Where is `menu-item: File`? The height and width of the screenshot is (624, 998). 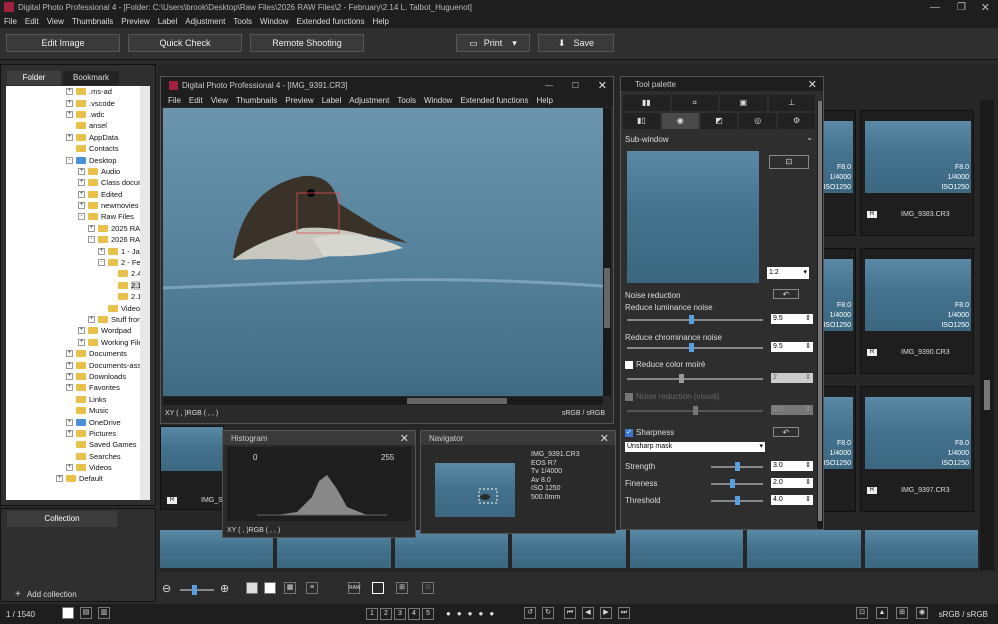
menu-item: File is located at coordinates (10, 21).